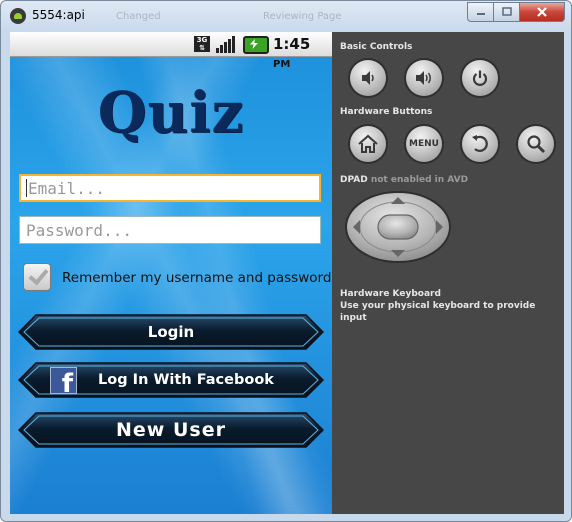  What do you see at coordinates (390, 294) in the screenshot?
I see `keyboard-title: Hardware Keyboard` at bounding box center [390, 294].